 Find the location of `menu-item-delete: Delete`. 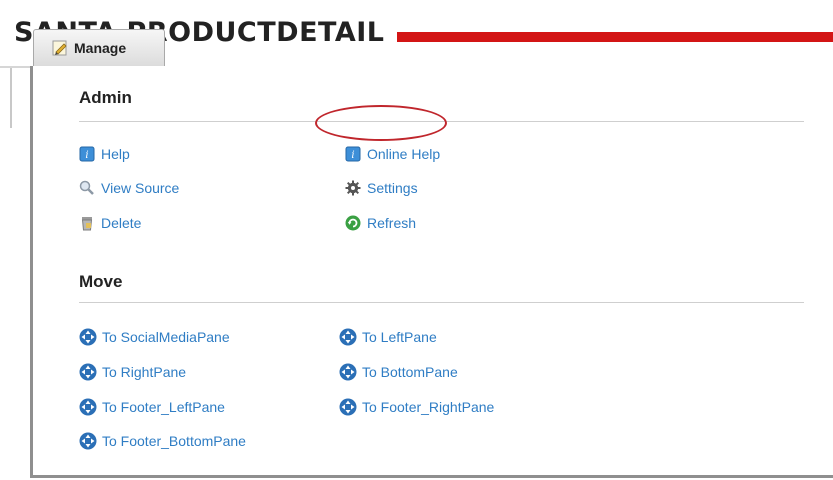

menu-item-delete: Delete is located at coordinates (110, 223).